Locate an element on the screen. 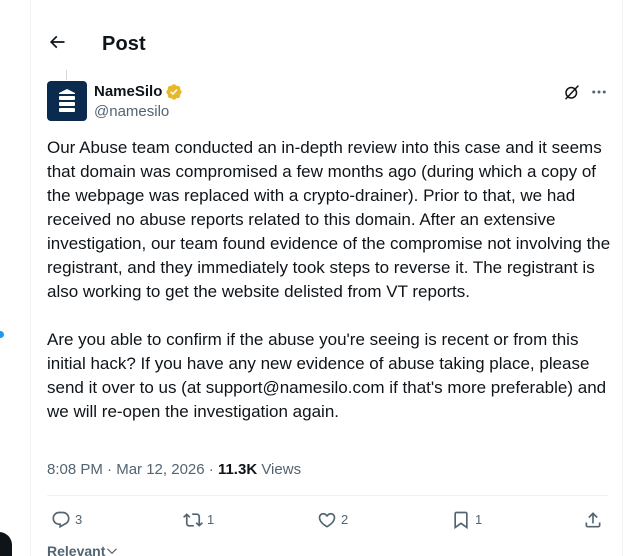 The height and width of the screenshot is (556, 640). grok-icon is located at coordinates (572, 92).